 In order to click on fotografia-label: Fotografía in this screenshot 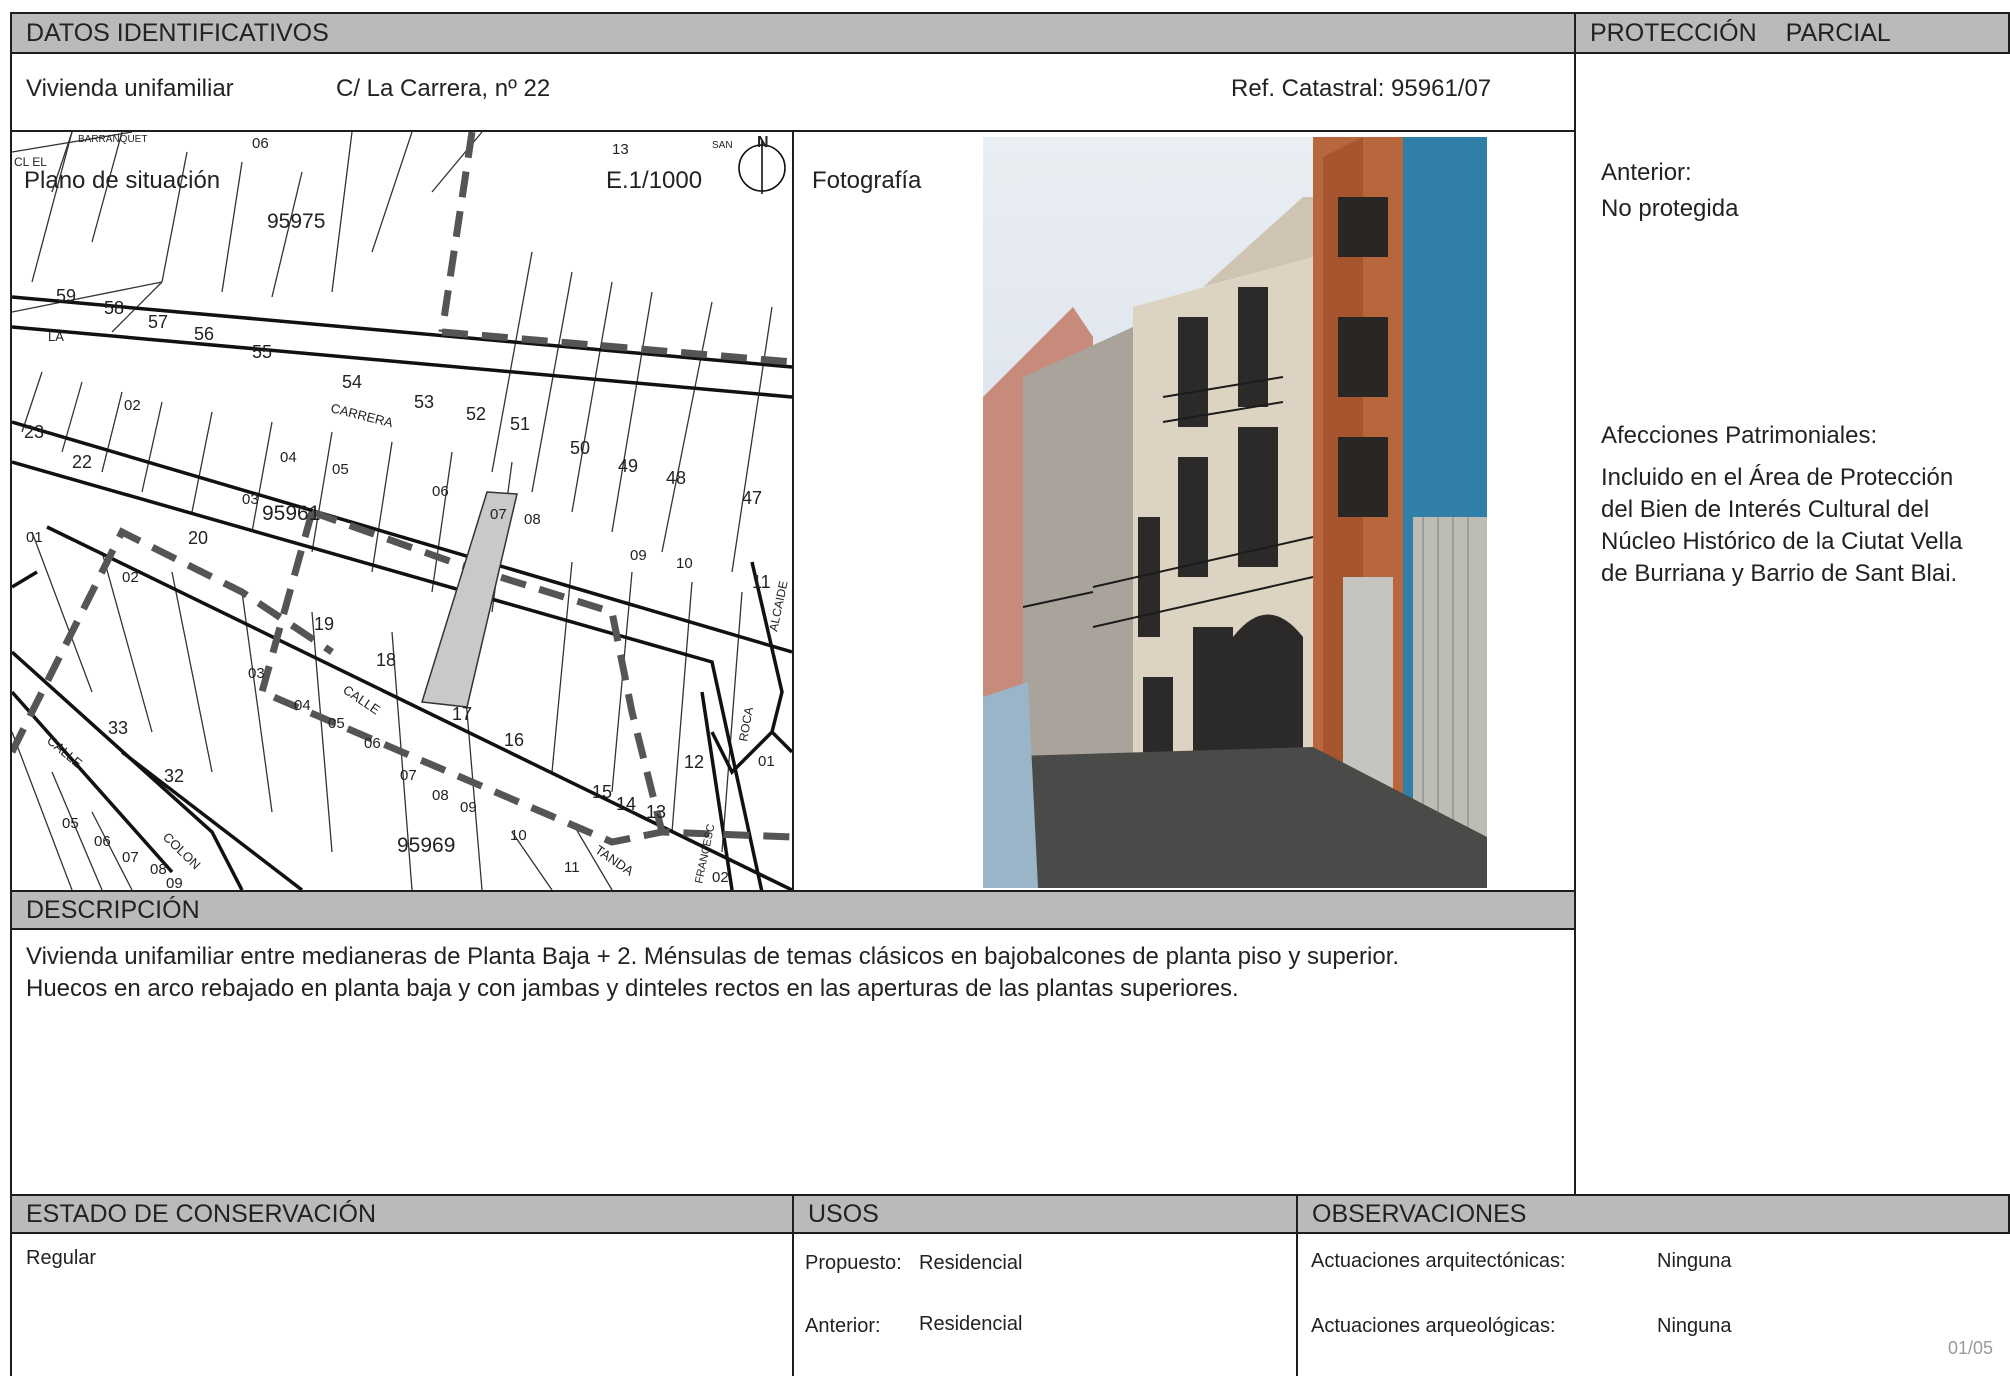, I will do `click(867, 180)`.